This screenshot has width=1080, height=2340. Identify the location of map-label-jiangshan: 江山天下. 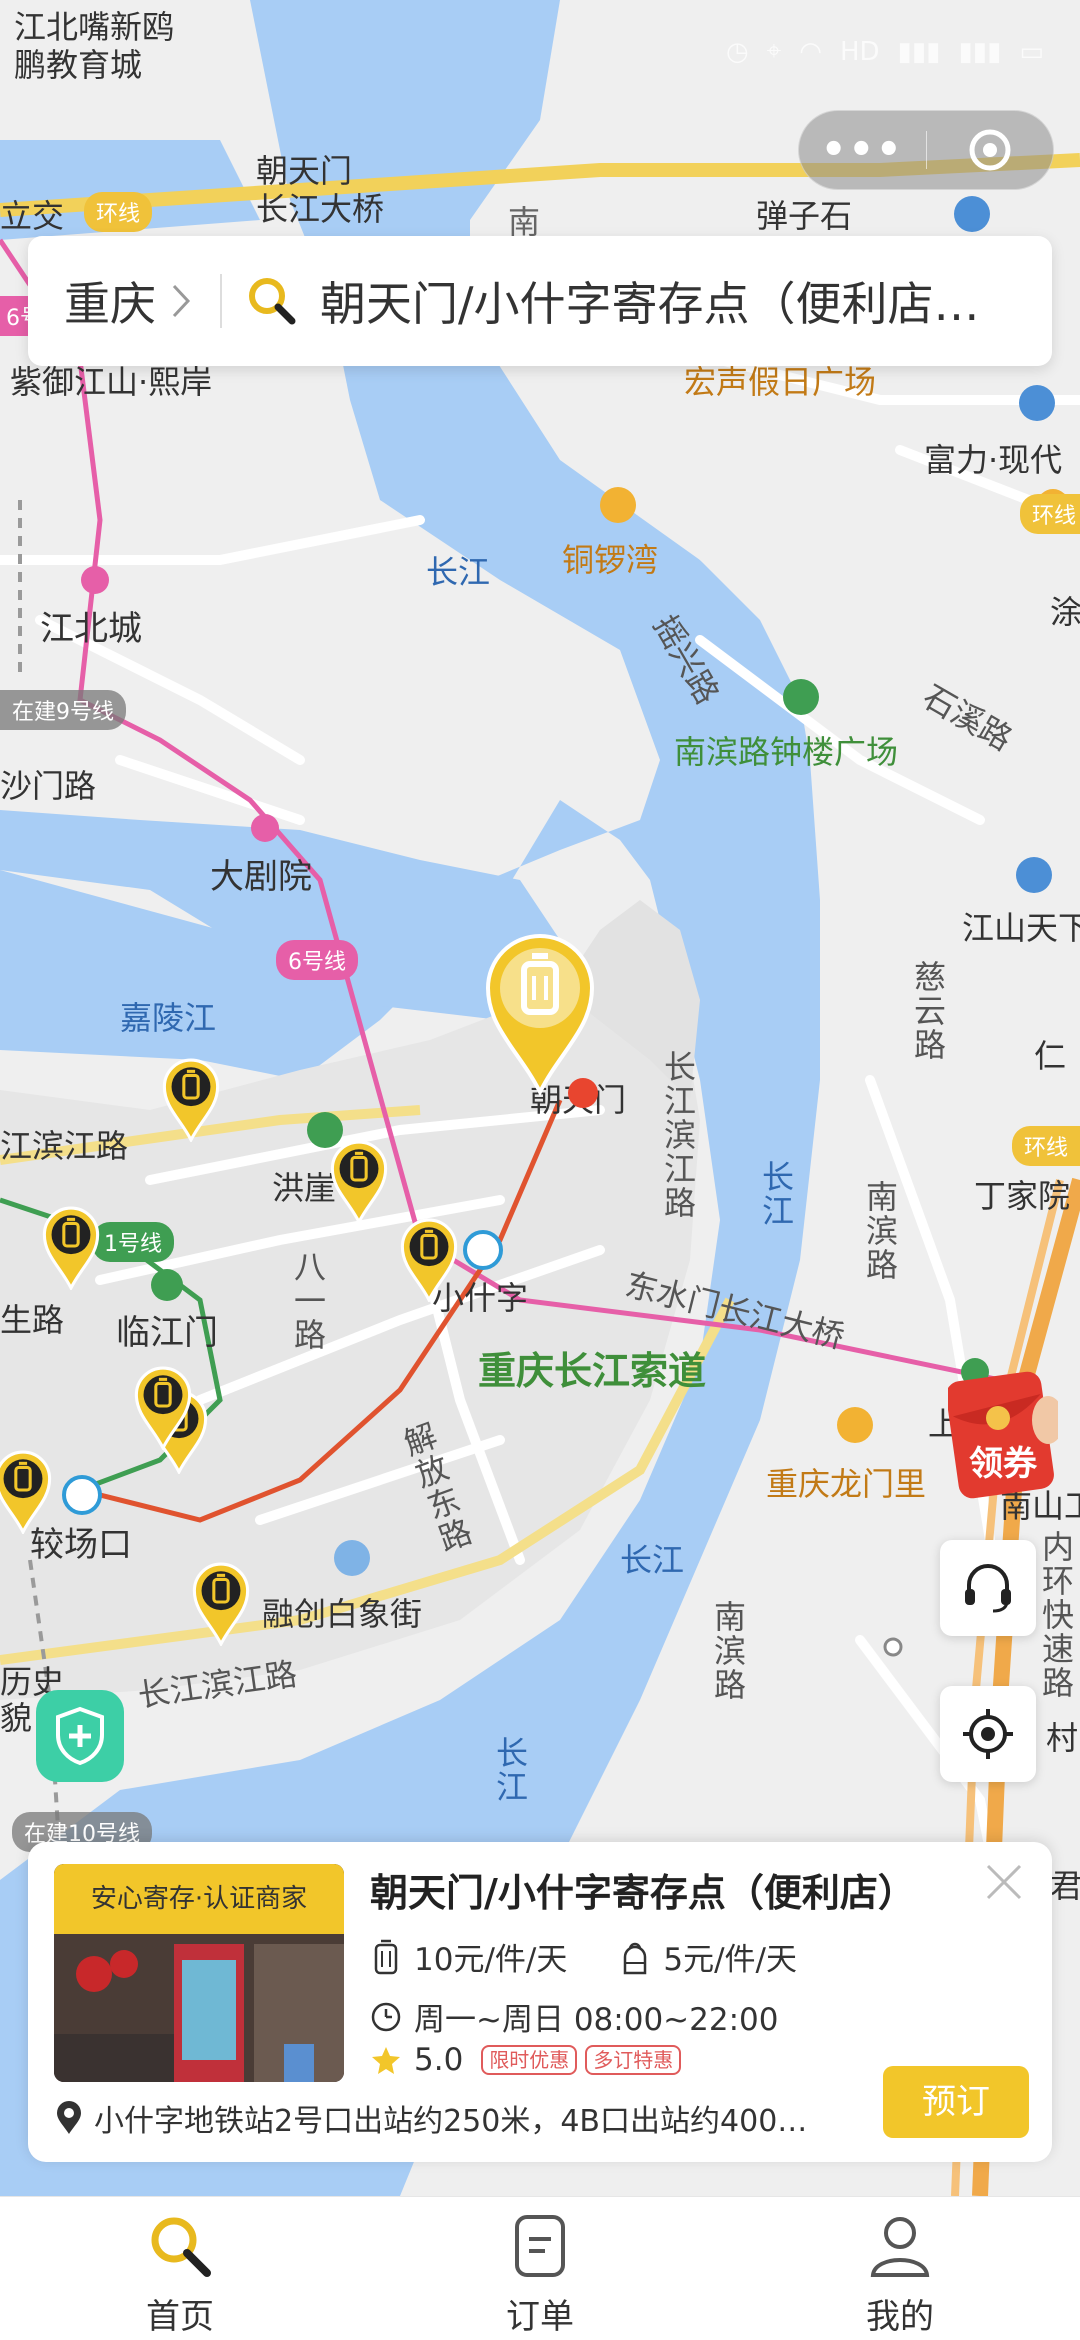
(1021, 928).